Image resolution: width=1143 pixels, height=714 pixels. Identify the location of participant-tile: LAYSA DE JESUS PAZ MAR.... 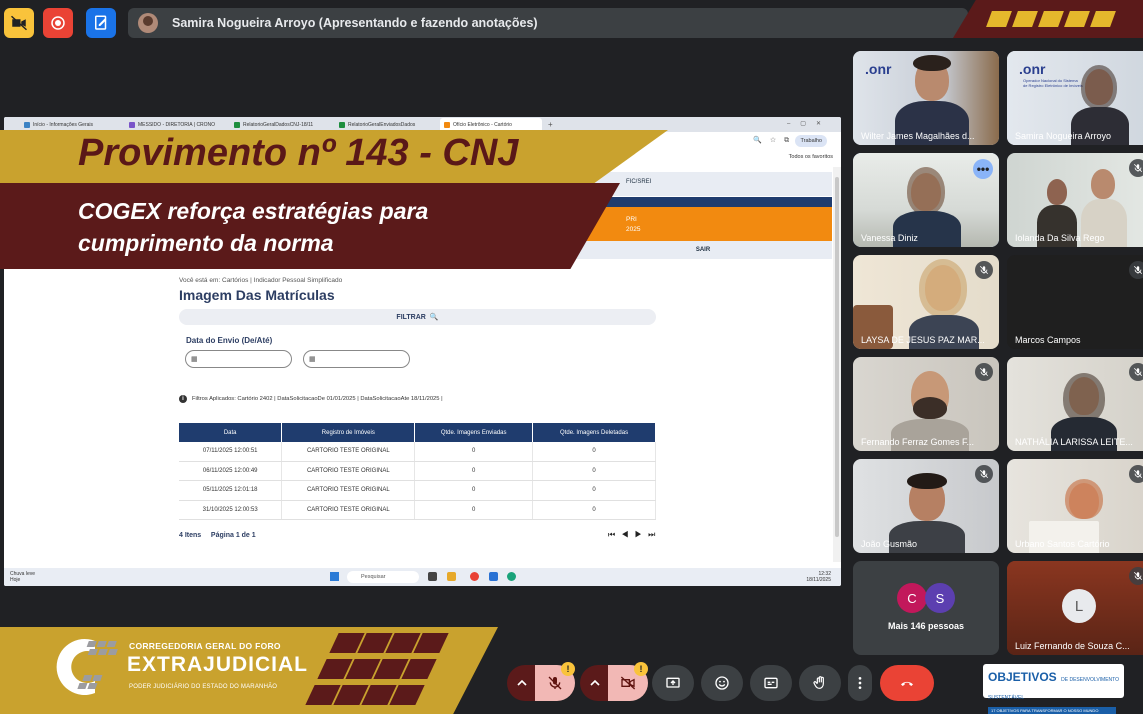
(926, 302).